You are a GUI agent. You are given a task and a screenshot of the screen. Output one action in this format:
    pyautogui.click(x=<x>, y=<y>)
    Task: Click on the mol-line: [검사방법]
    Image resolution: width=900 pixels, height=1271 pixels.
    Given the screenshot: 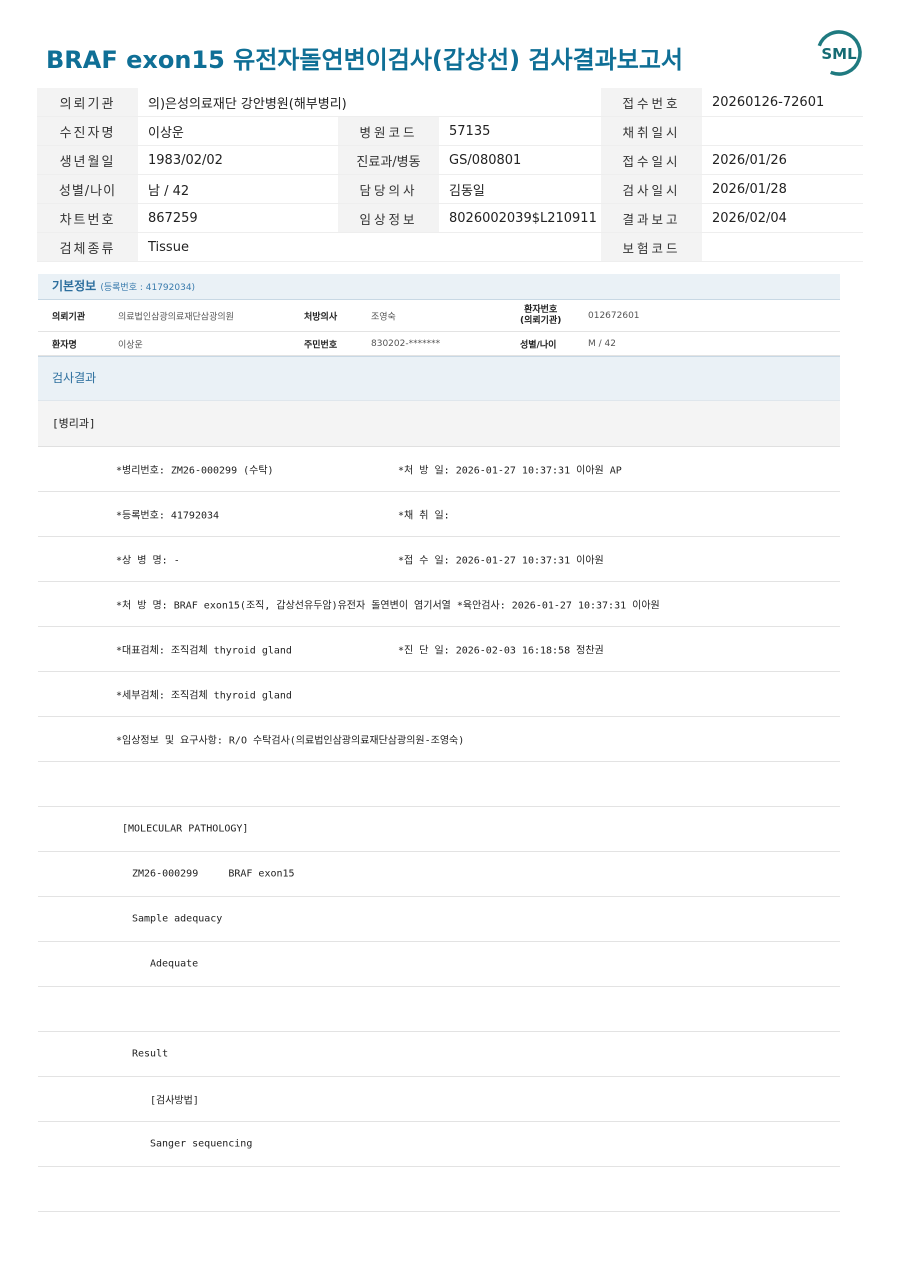 What is the action you would take?
    pyautogui.click(x=439, y=1099)
    